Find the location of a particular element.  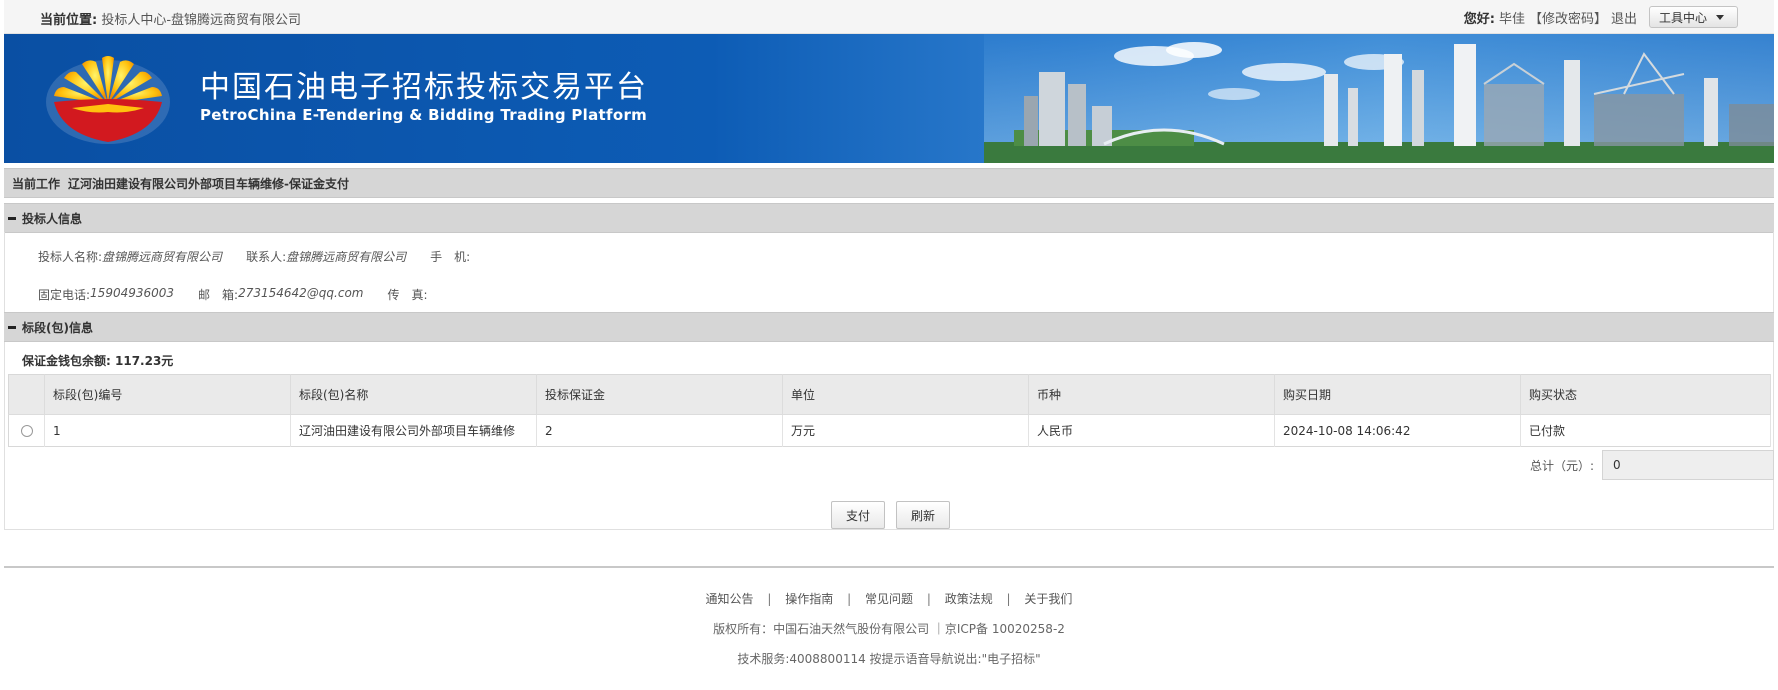

user-name: 毕佳 is located at coordinates (1511, 19).